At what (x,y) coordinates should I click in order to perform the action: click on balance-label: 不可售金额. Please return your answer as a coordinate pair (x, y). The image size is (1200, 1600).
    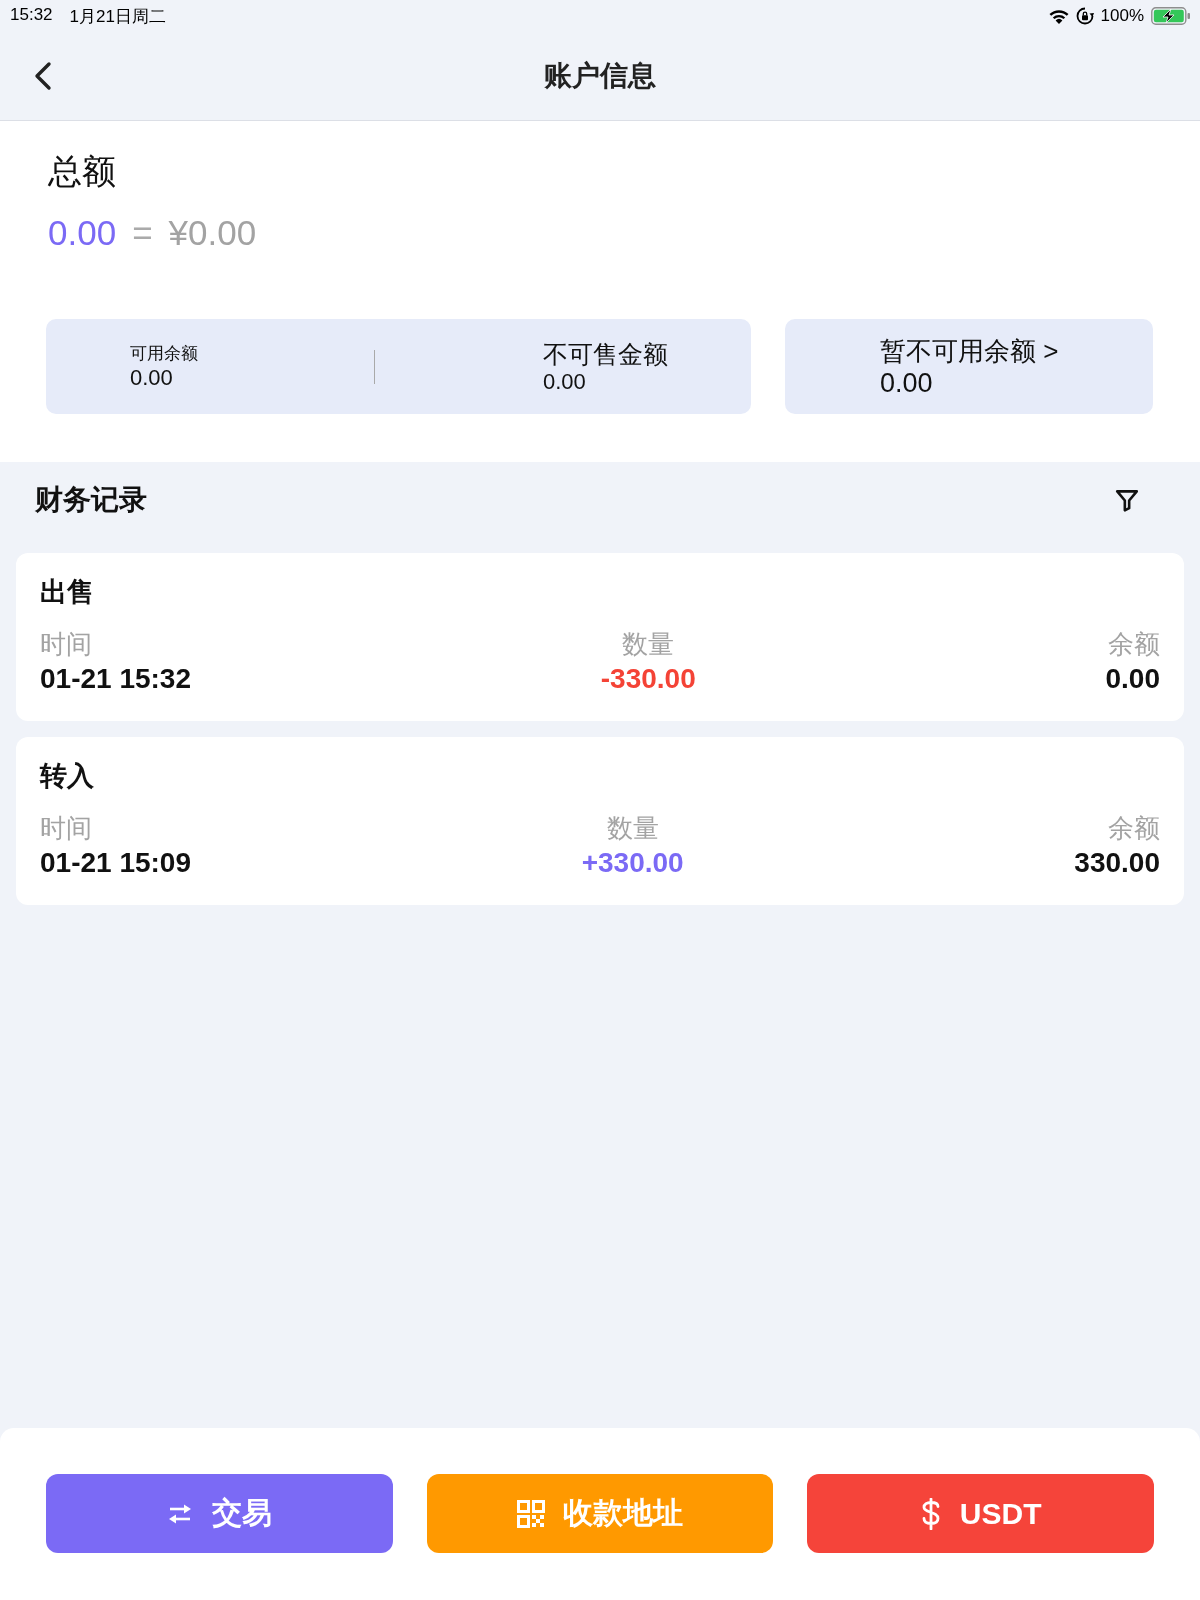
    Looking at the image, I should click on (605, 353).